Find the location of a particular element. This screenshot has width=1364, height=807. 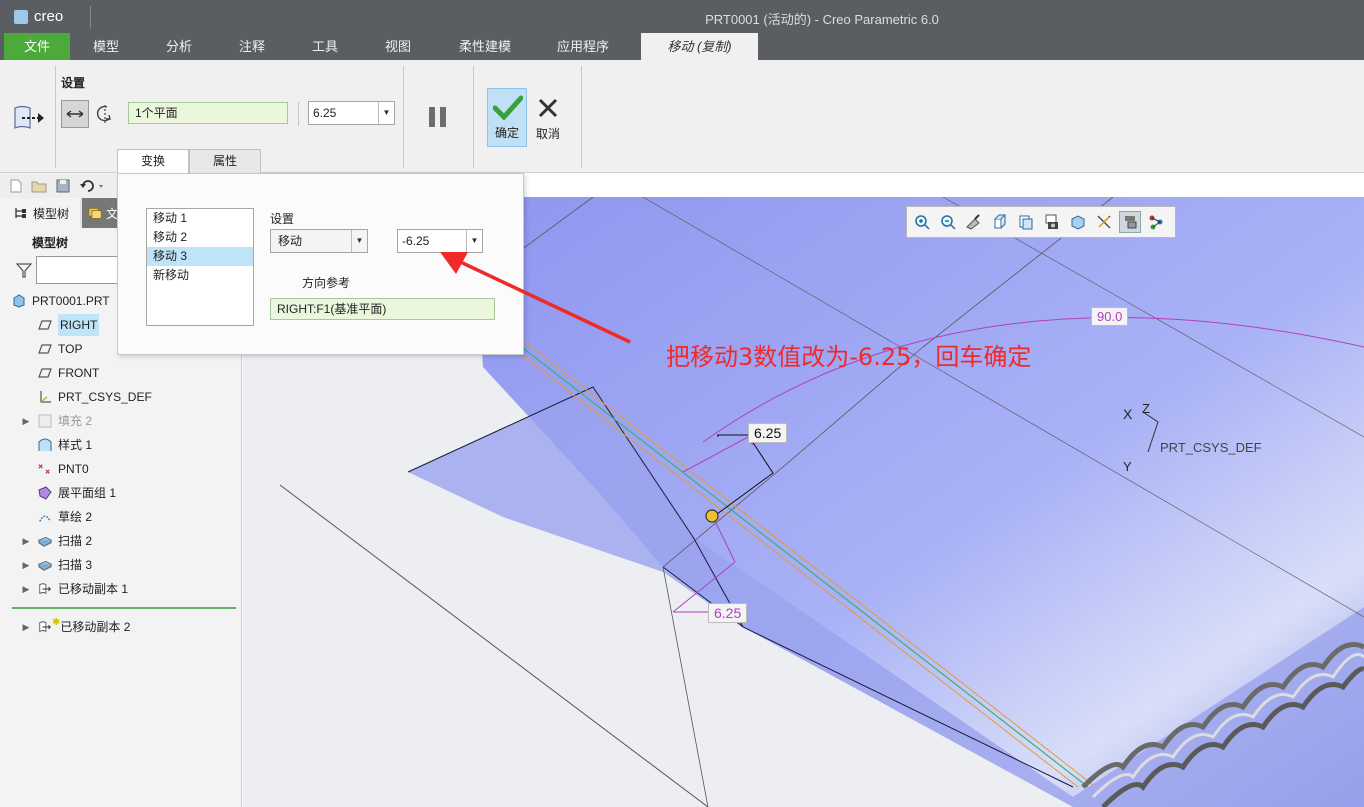

tab-view: 视图 is located at coordinates (398, 46).